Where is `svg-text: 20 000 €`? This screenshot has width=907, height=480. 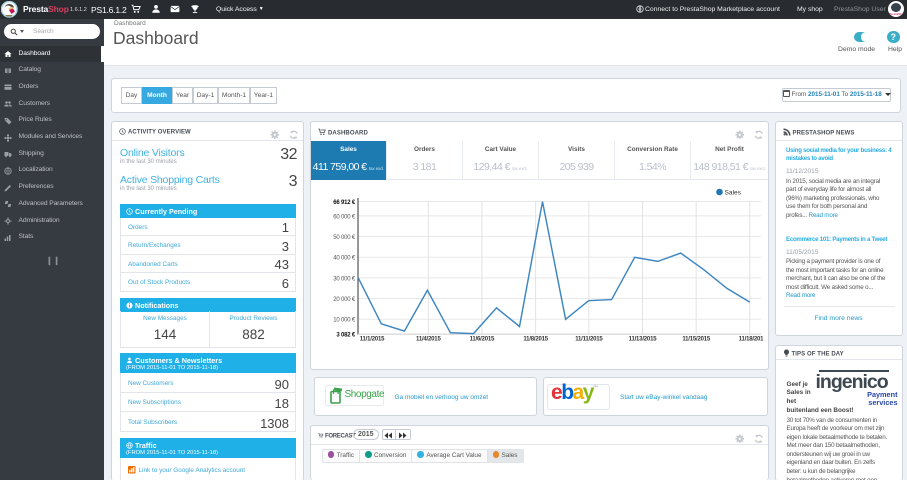 svg-text: 20 000 € is located at coordinates (344, 300).